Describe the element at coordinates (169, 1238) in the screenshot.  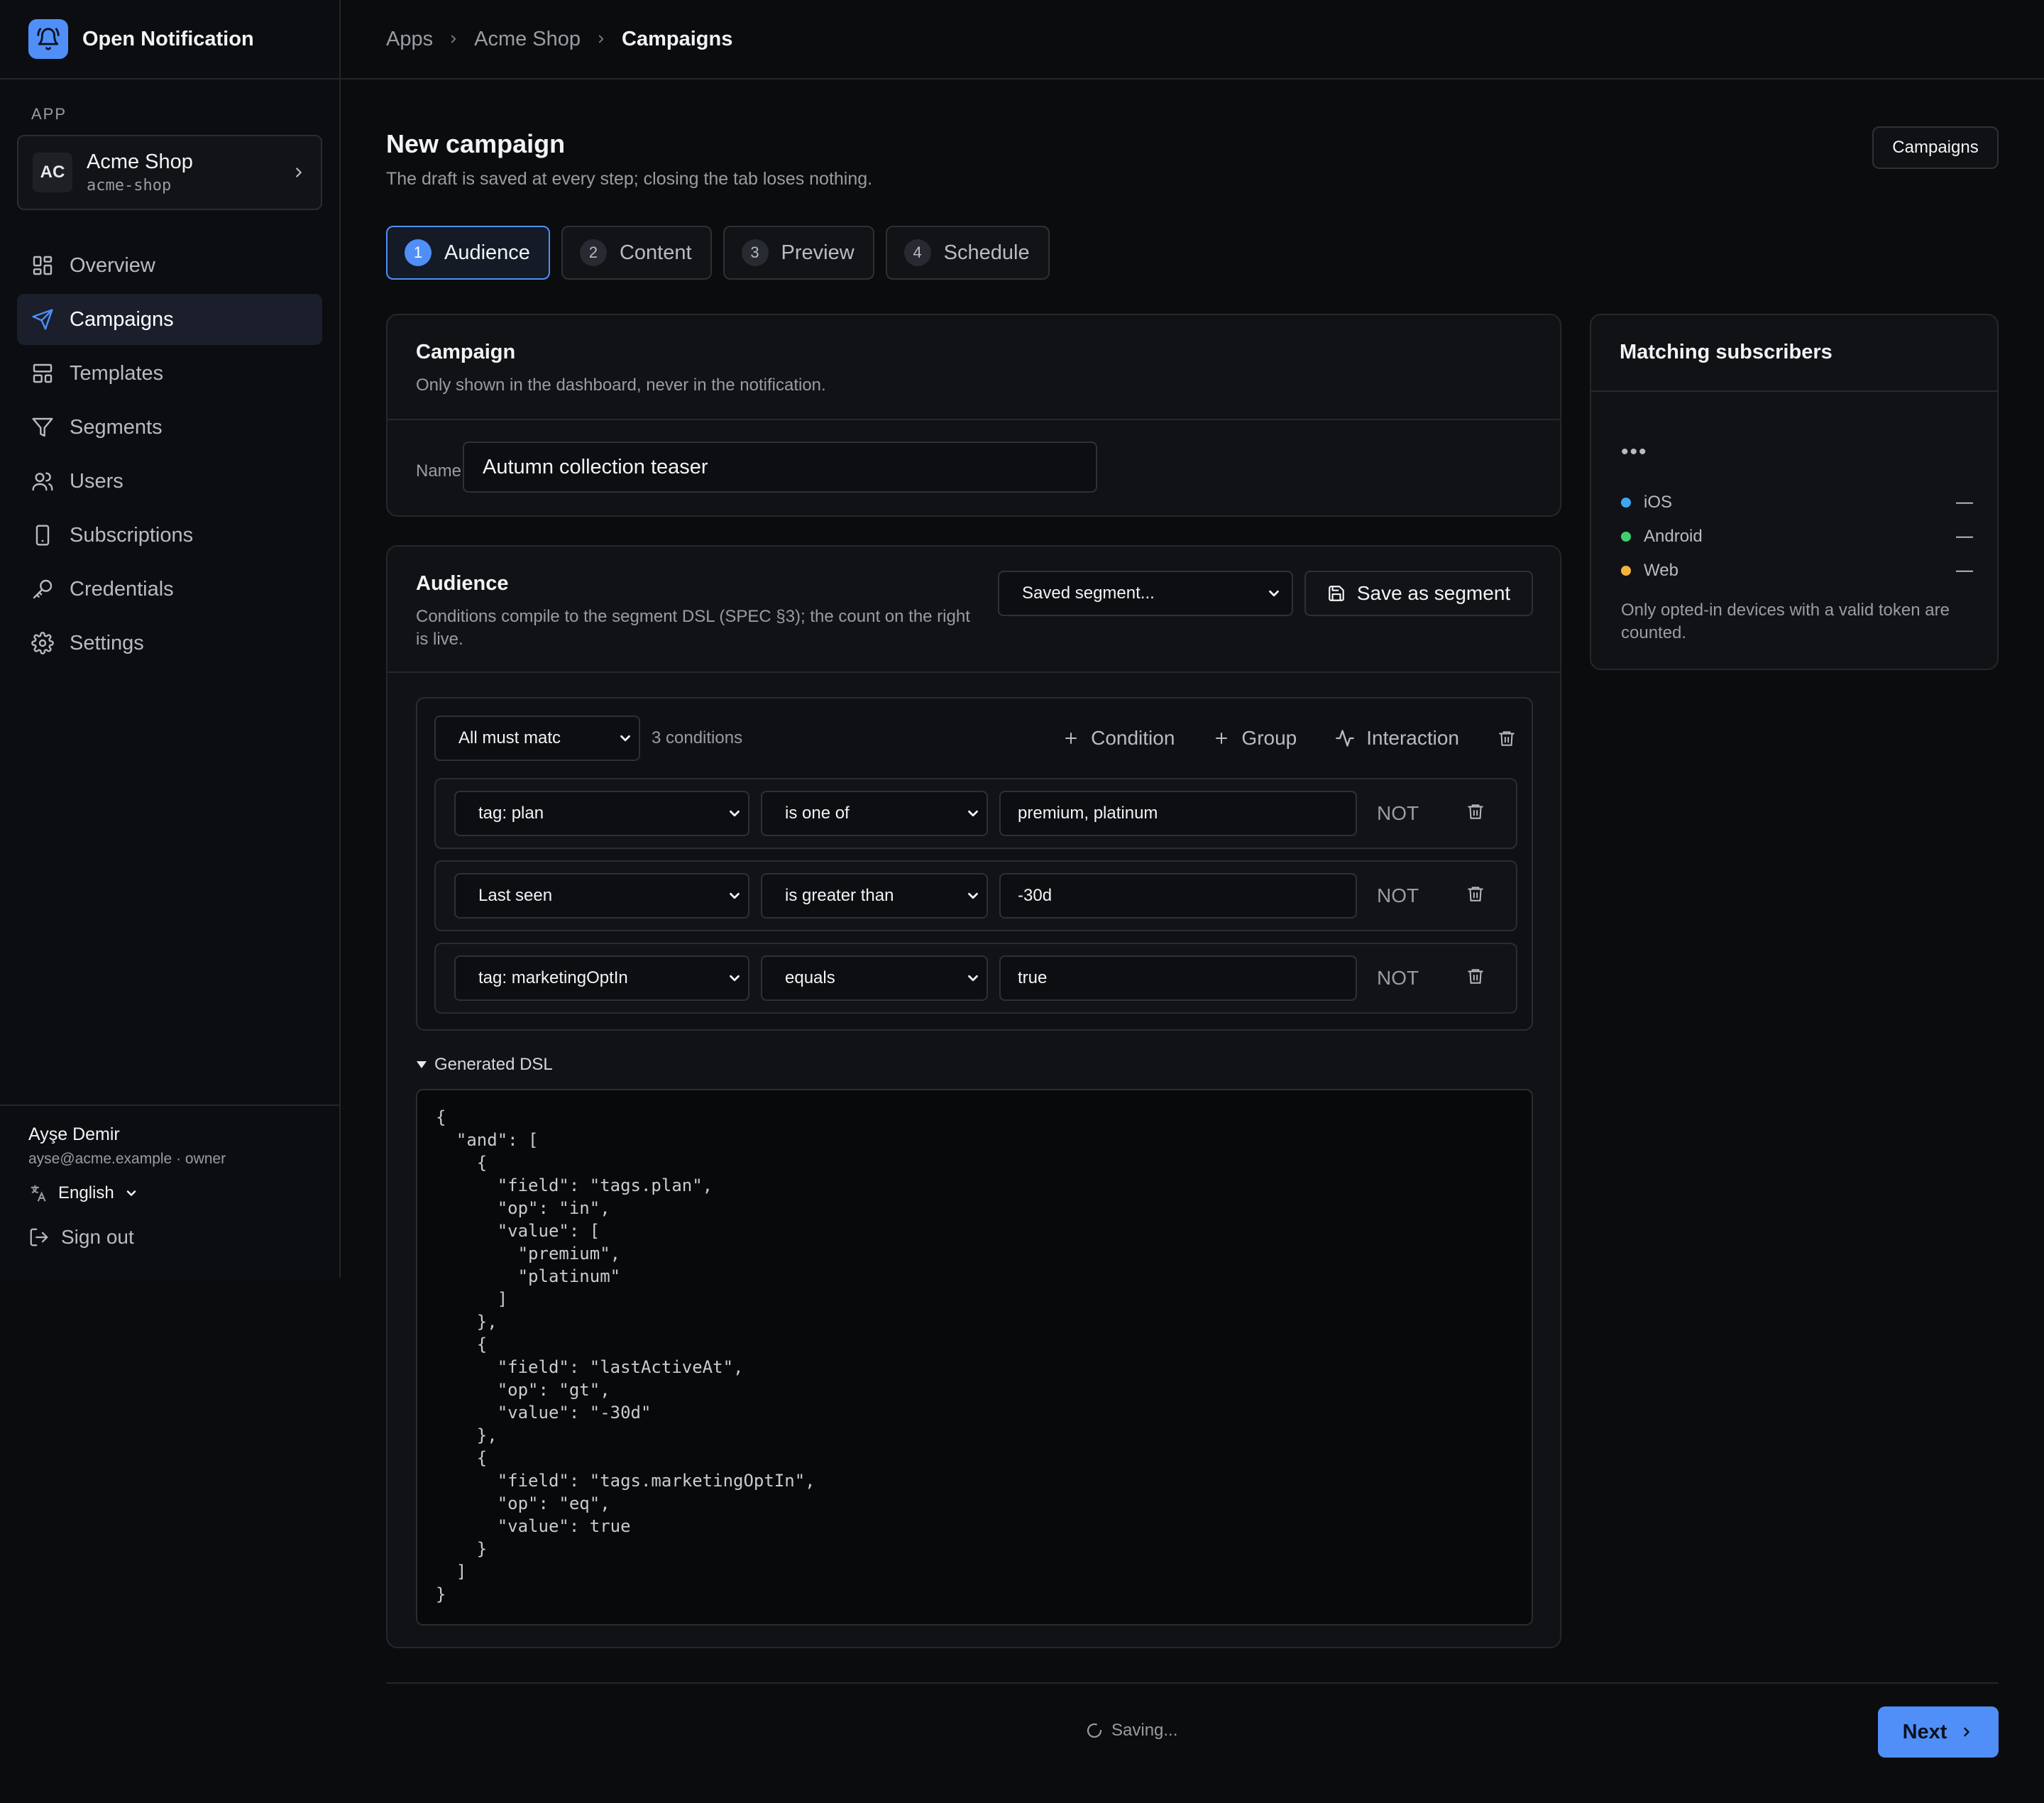
I see `sign-out-button: Sign out` at that location.